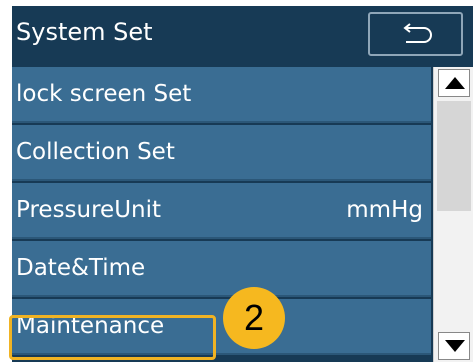  What do you see at coordinates (221, 327) in the screenshot?
I see `menu-item-maintenance: Maintenance` at bounding box center [221, 327].